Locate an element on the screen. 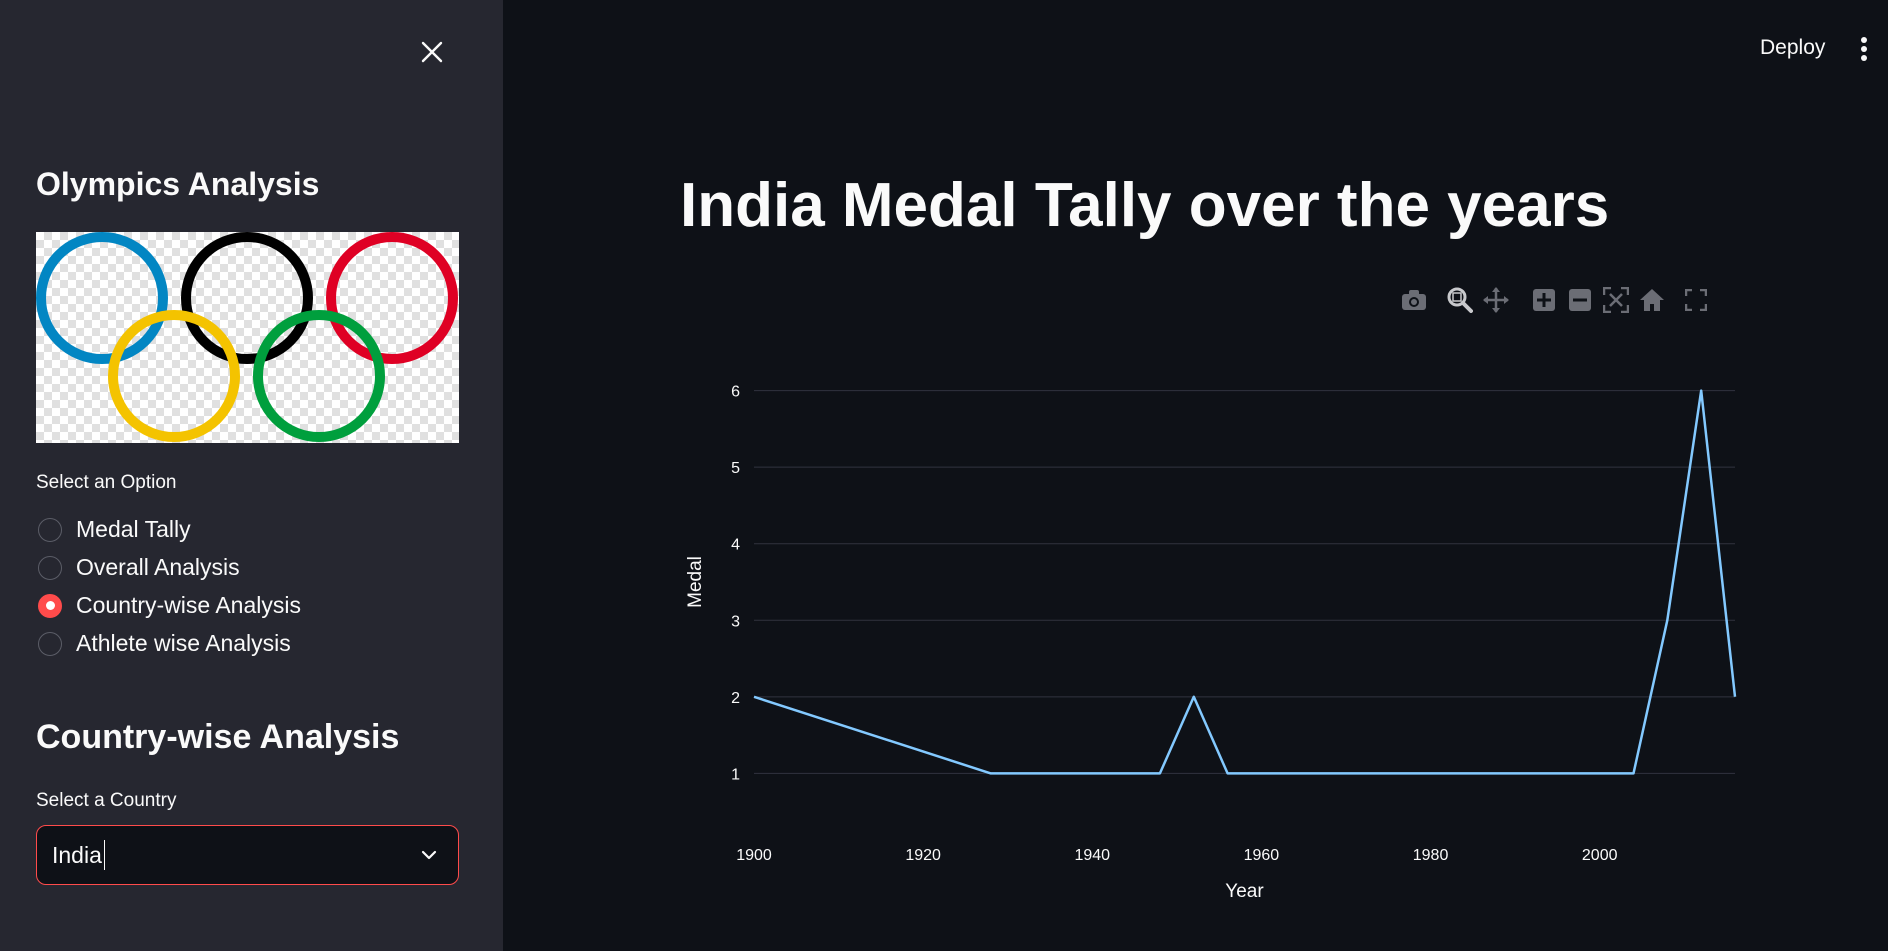 This screenshot has width=1888, height=951. radio-country-wise-analysis: Country-wise Analysis is located at coordinates (169, 605).